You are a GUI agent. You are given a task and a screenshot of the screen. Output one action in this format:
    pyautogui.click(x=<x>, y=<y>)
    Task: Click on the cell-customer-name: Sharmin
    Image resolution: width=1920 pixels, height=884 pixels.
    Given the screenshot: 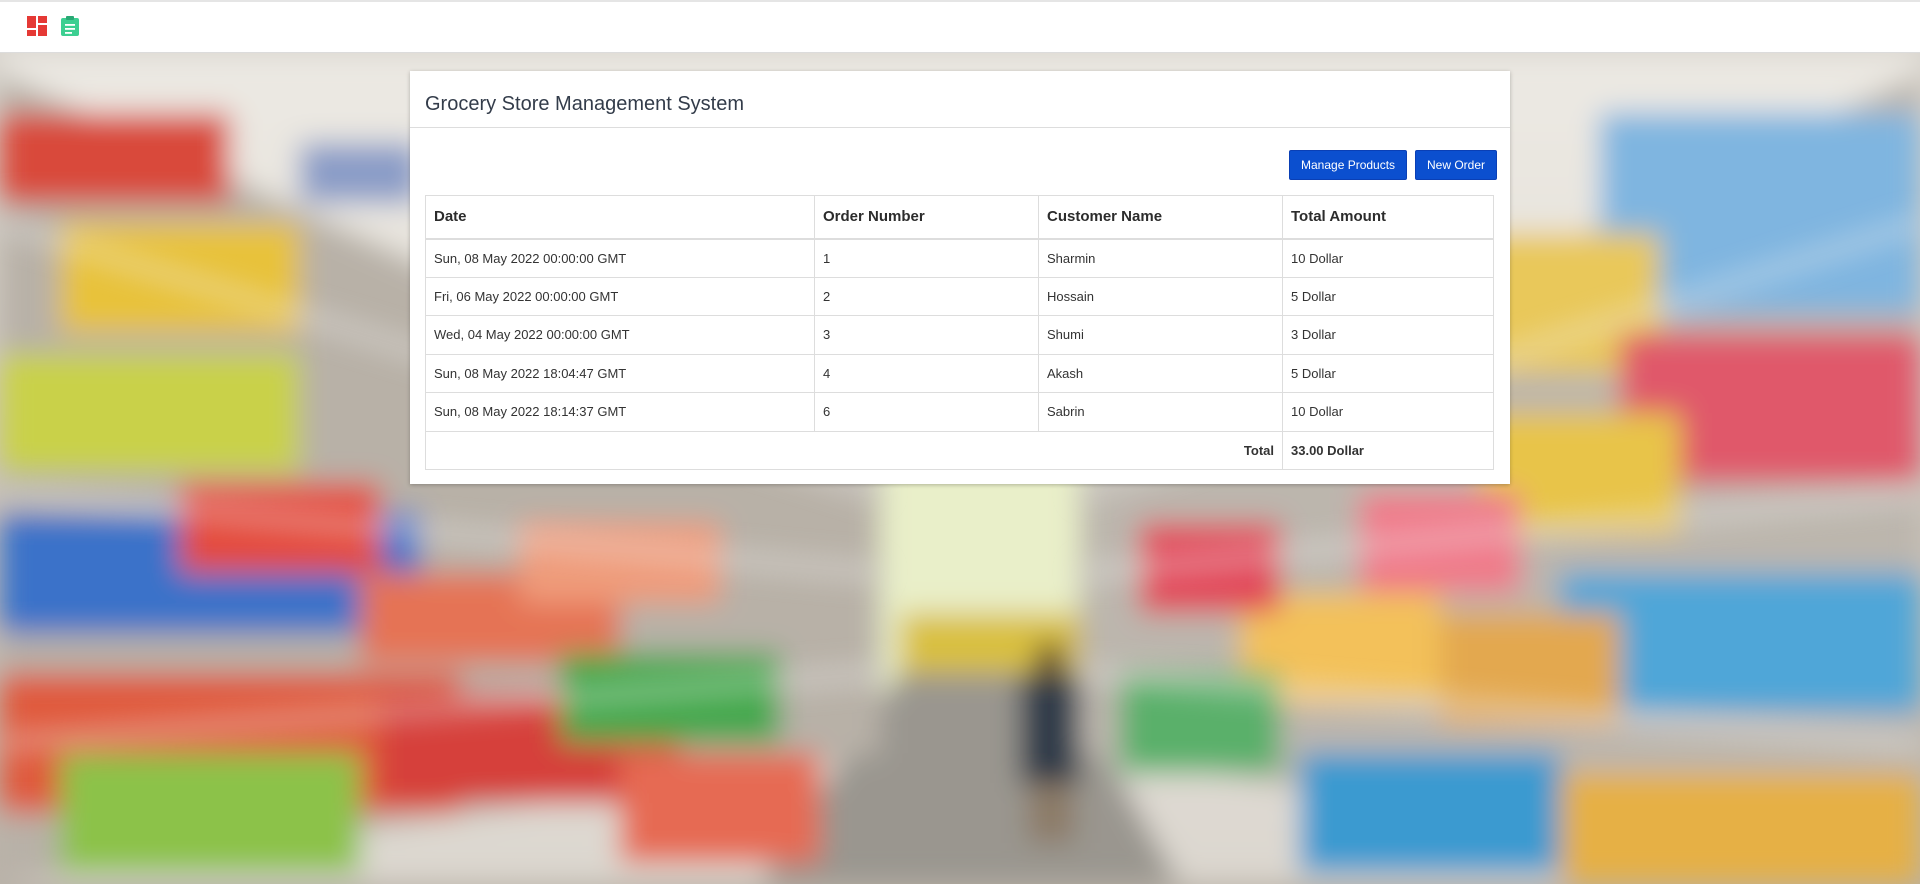 What is the action you would take?
    pyautogui.click(x=1160, y=258)
    